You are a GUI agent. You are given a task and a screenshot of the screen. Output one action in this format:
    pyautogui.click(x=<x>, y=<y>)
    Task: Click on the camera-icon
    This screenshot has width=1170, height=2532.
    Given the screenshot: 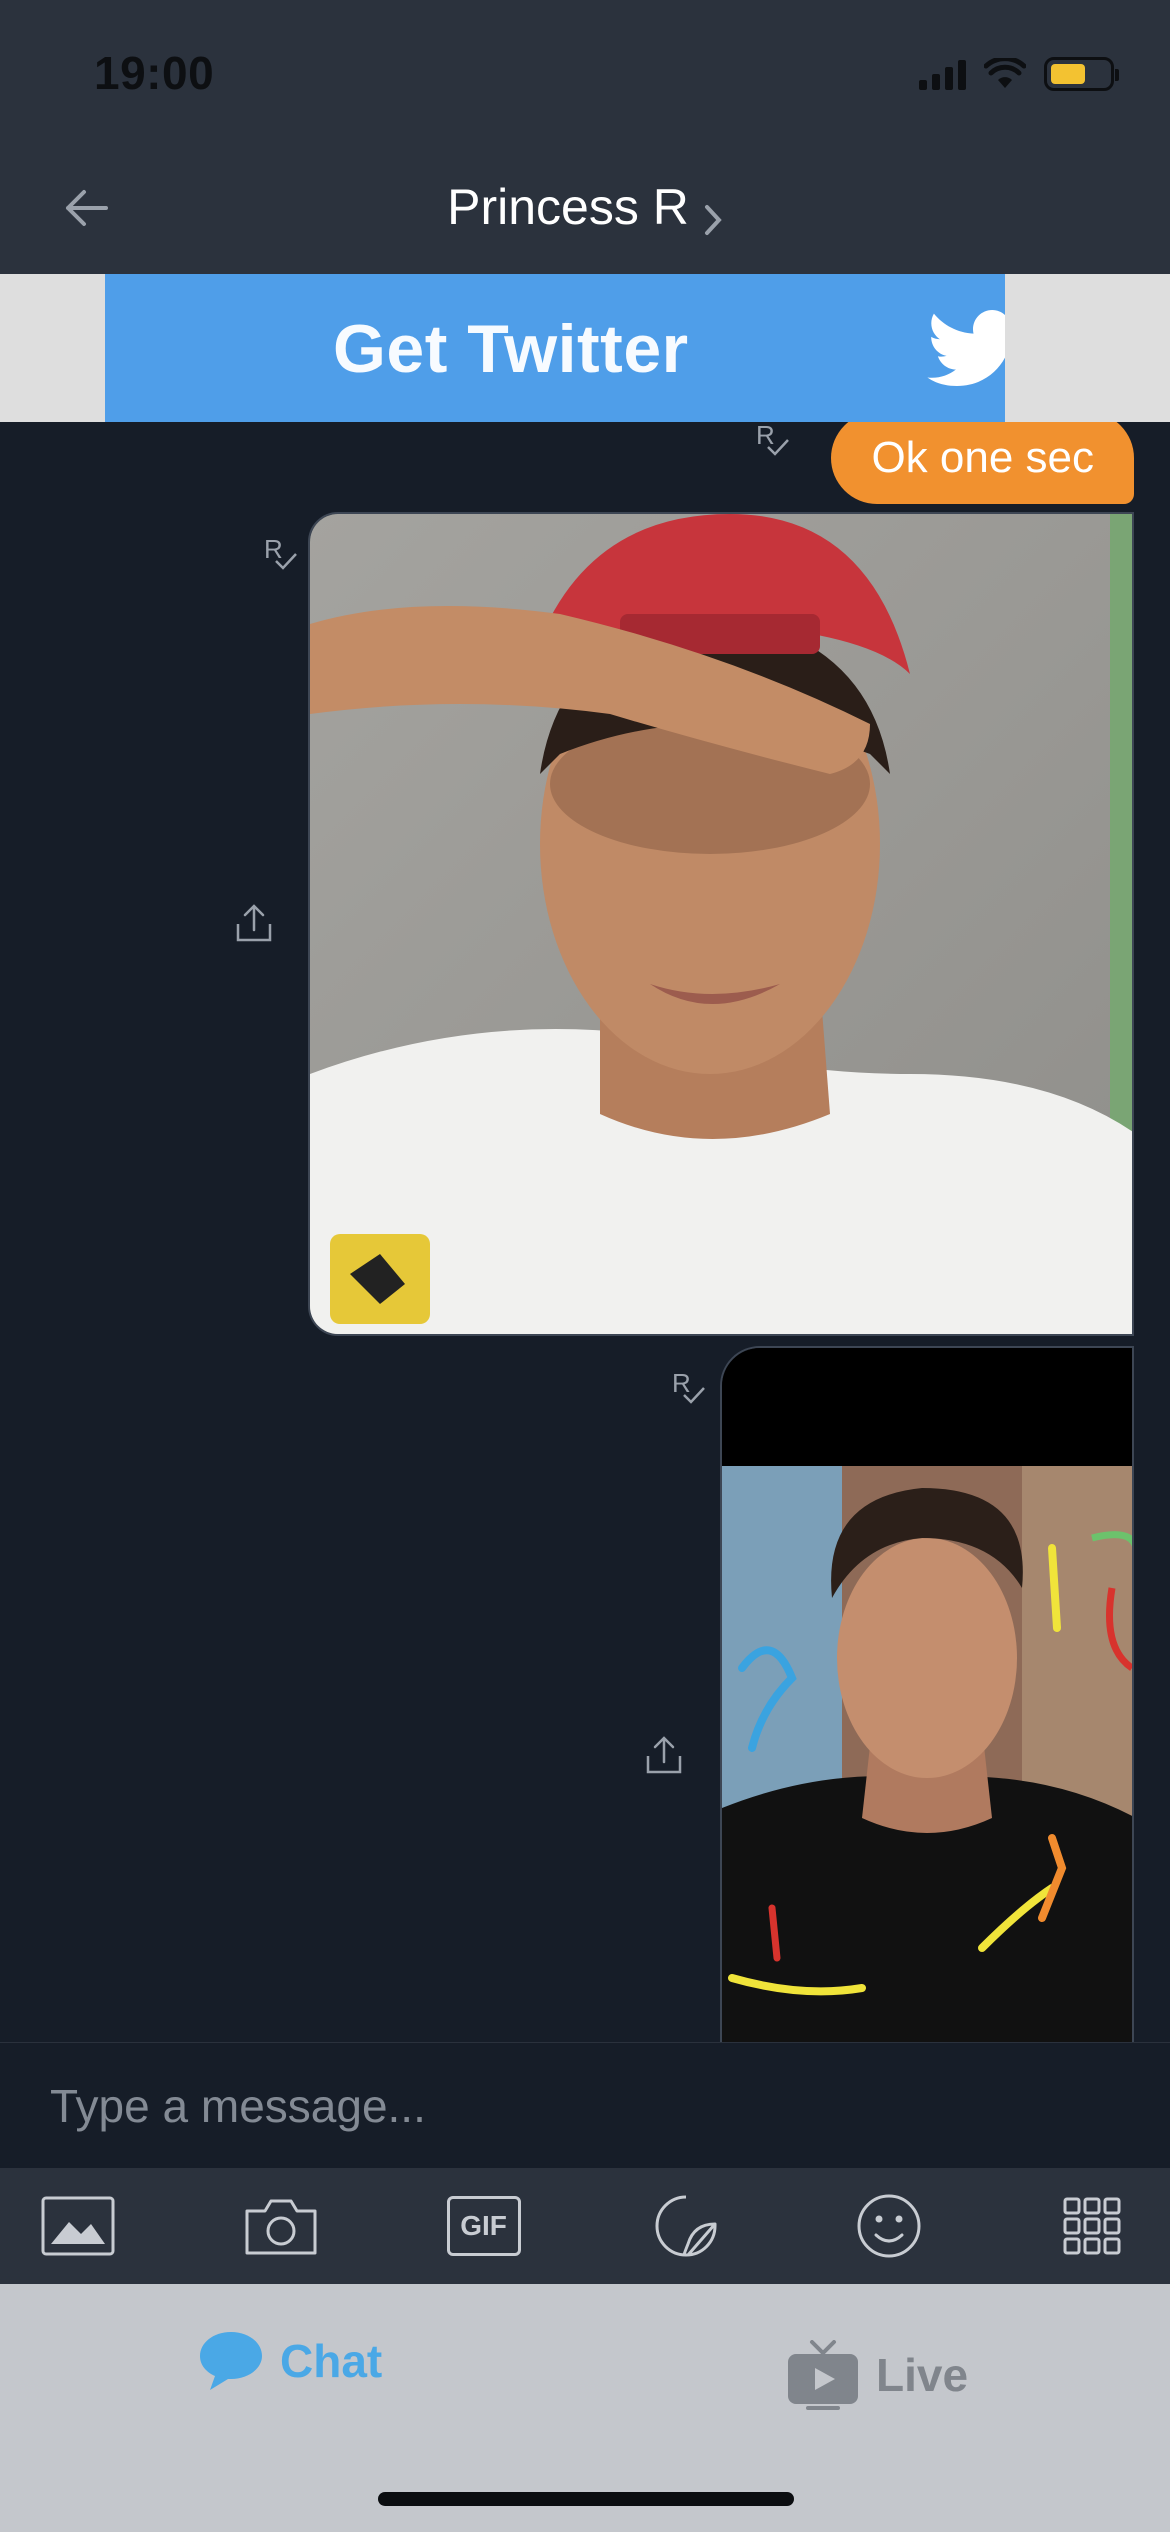 What is the action you would take?
    pyautogui.click(x=281, y=2226)
    